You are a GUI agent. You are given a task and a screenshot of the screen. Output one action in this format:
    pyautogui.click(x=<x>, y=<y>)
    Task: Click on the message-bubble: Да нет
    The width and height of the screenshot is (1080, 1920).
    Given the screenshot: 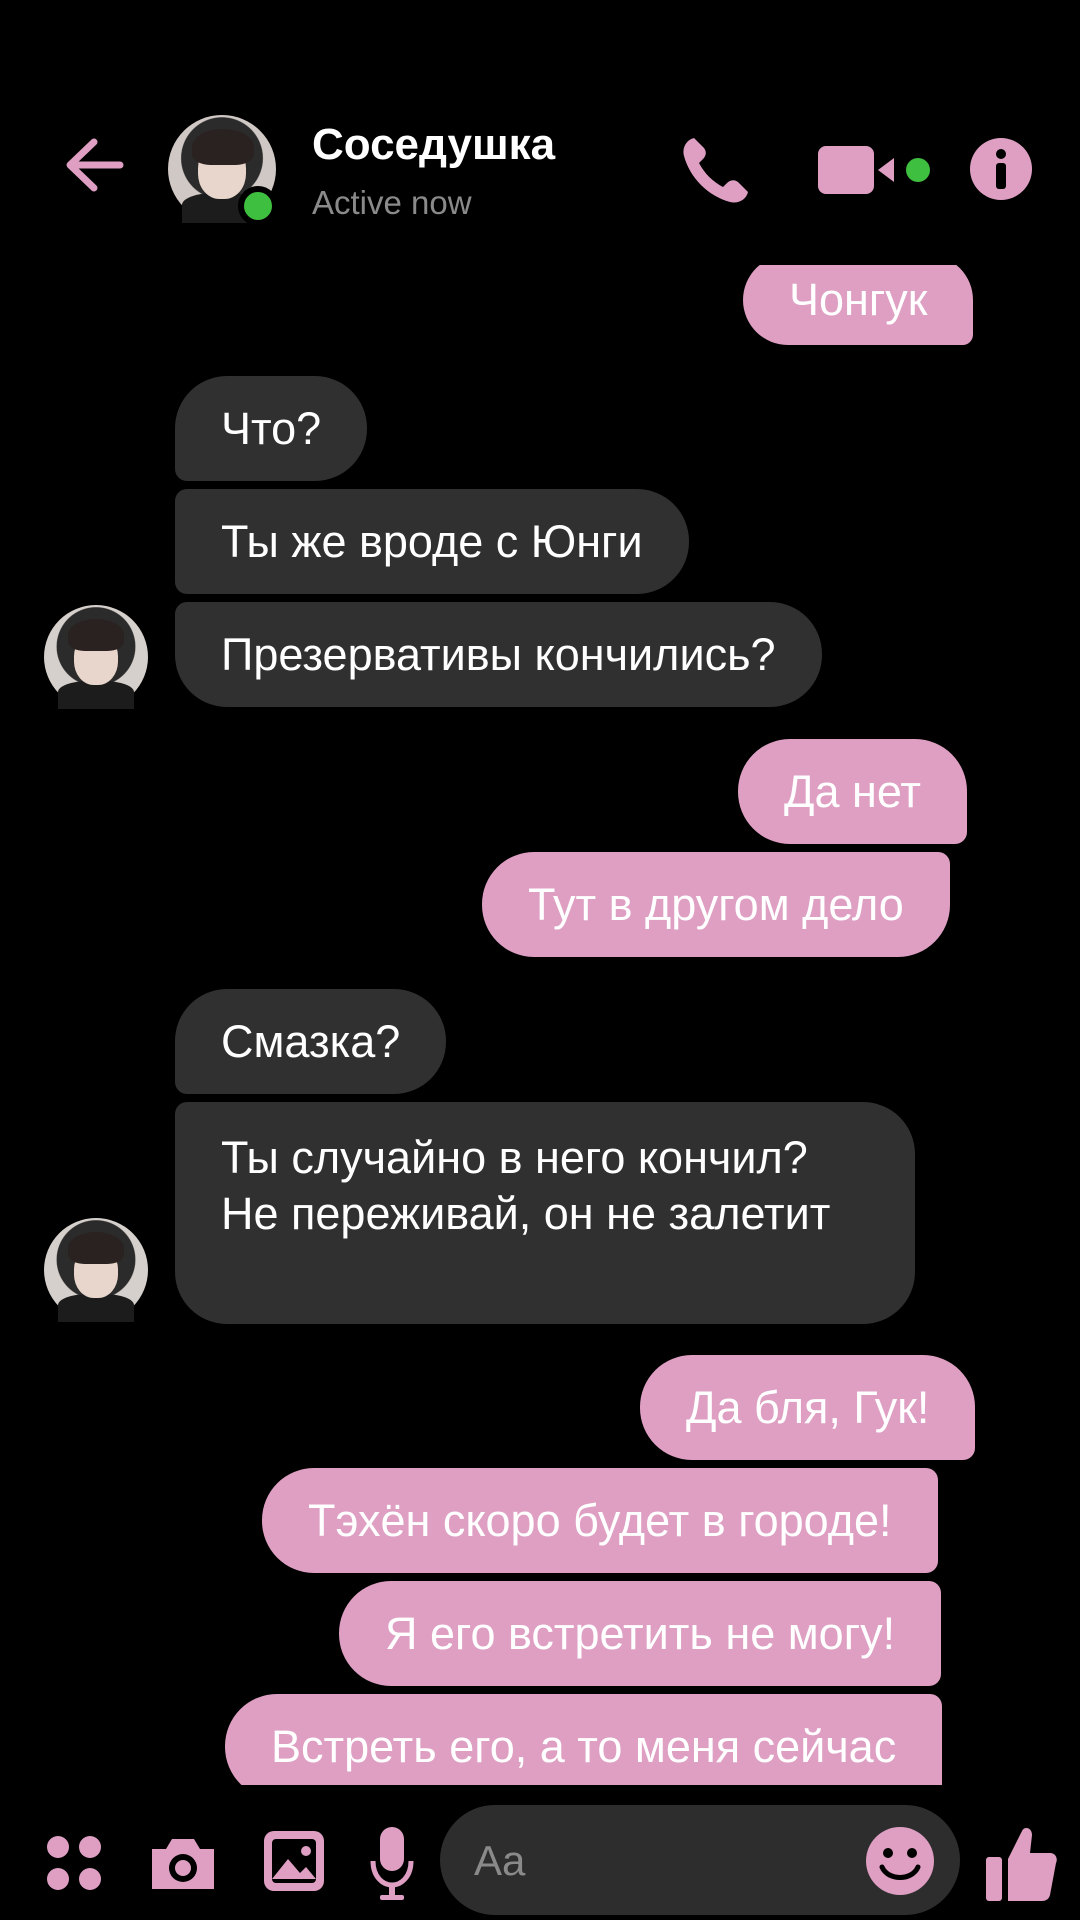 What is the action you would take?
    pyautogui.click(x=852, y=791)
    